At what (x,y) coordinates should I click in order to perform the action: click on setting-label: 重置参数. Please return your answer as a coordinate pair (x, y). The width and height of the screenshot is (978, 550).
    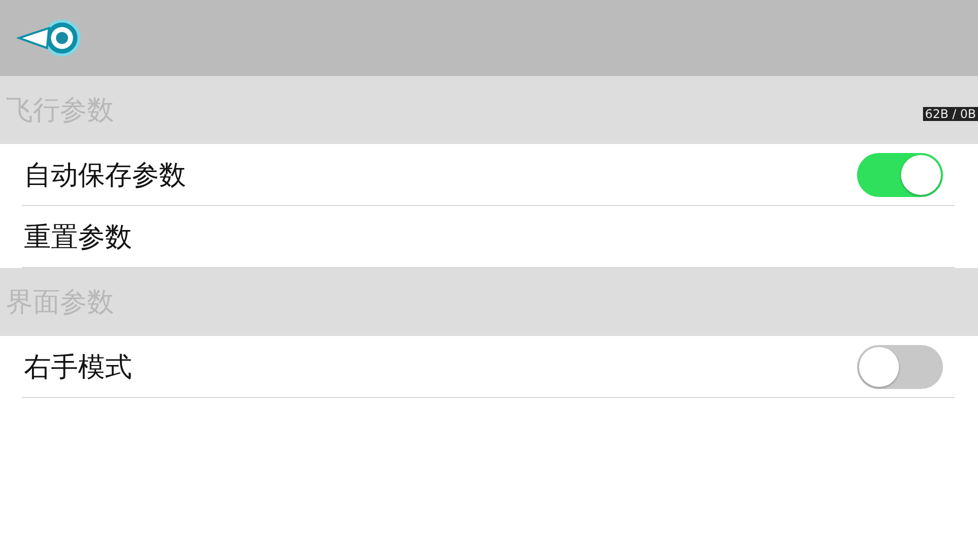
    Looking at the image, I should click on (77, 236).